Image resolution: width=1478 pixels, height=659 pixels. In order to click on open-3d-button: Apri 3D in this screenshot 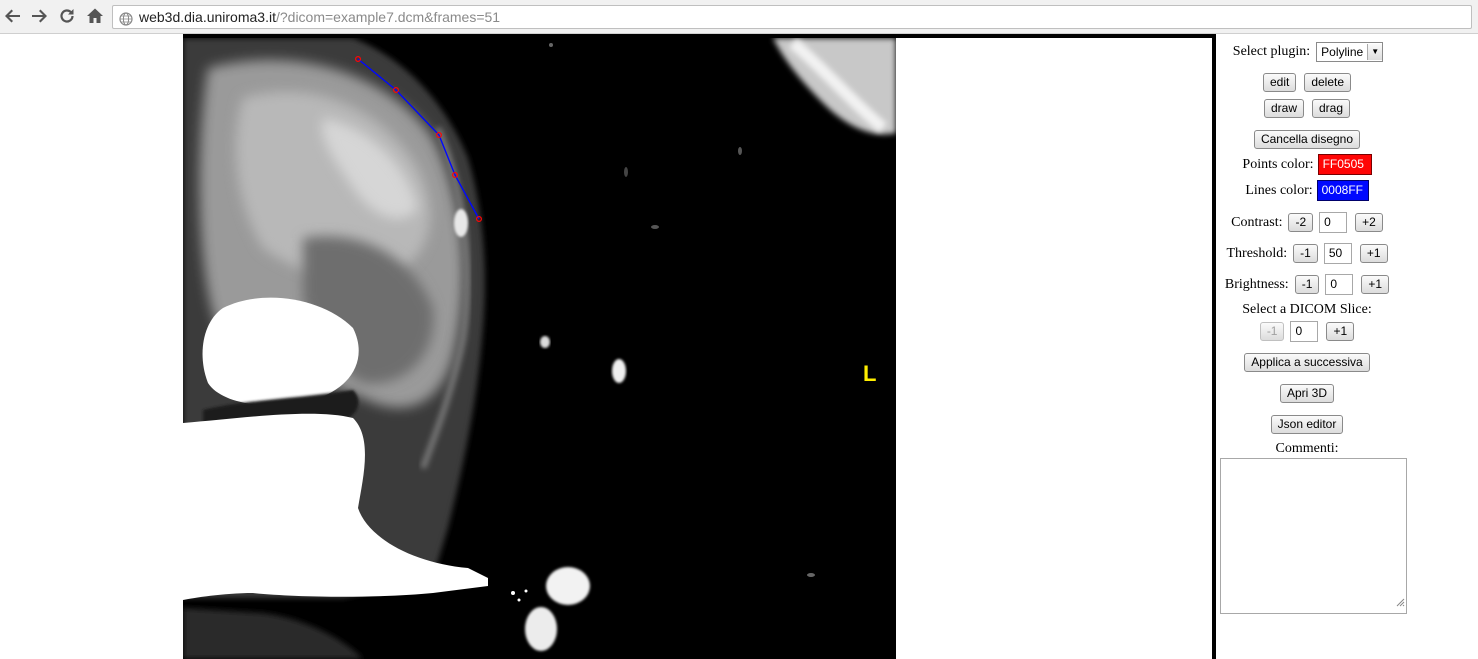, I will do `click(1306, 393)`.